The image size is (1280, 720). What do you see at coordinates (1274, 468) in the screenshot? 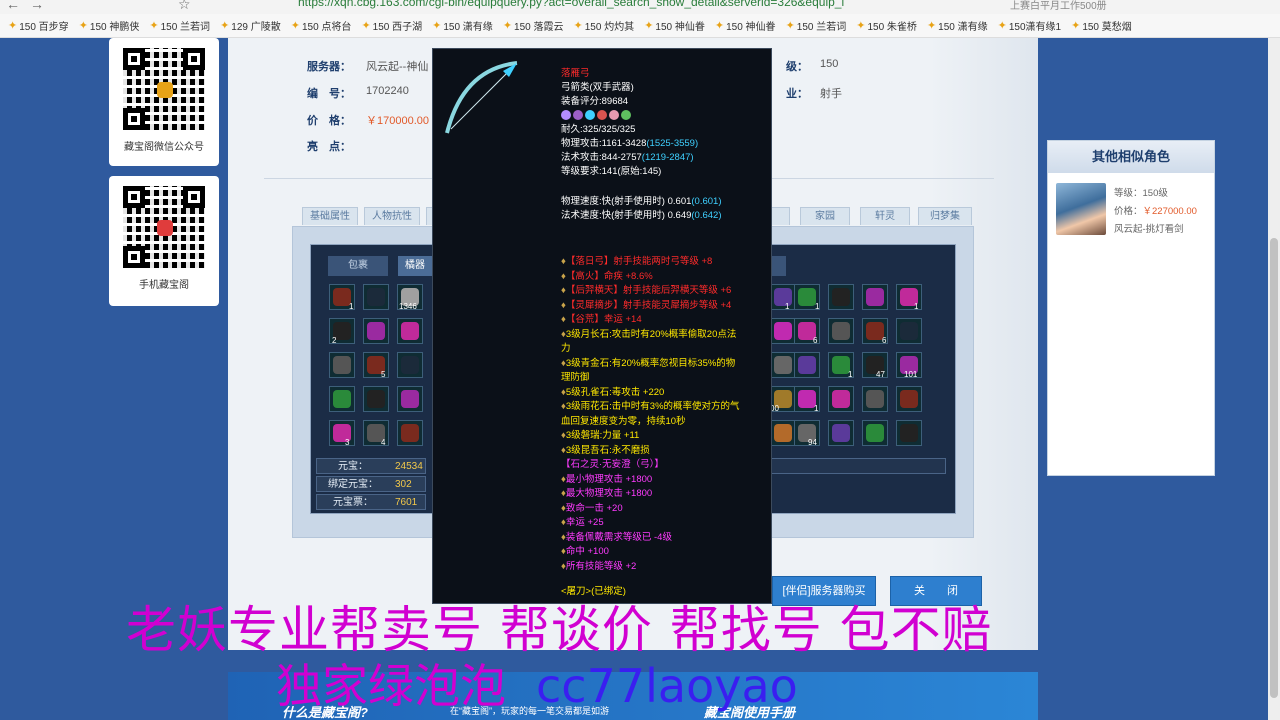
I see `scrollbar-thumb` at bounding box center [1274, 468].